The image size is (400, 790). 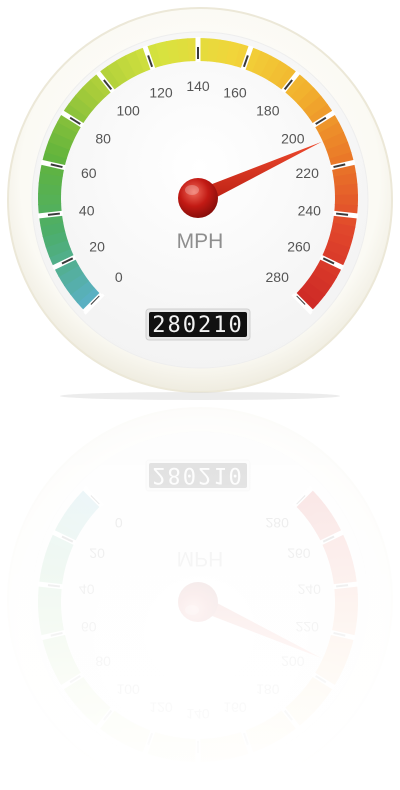 I want to click on speed-label-0: 0, so click(x=119, y=277).